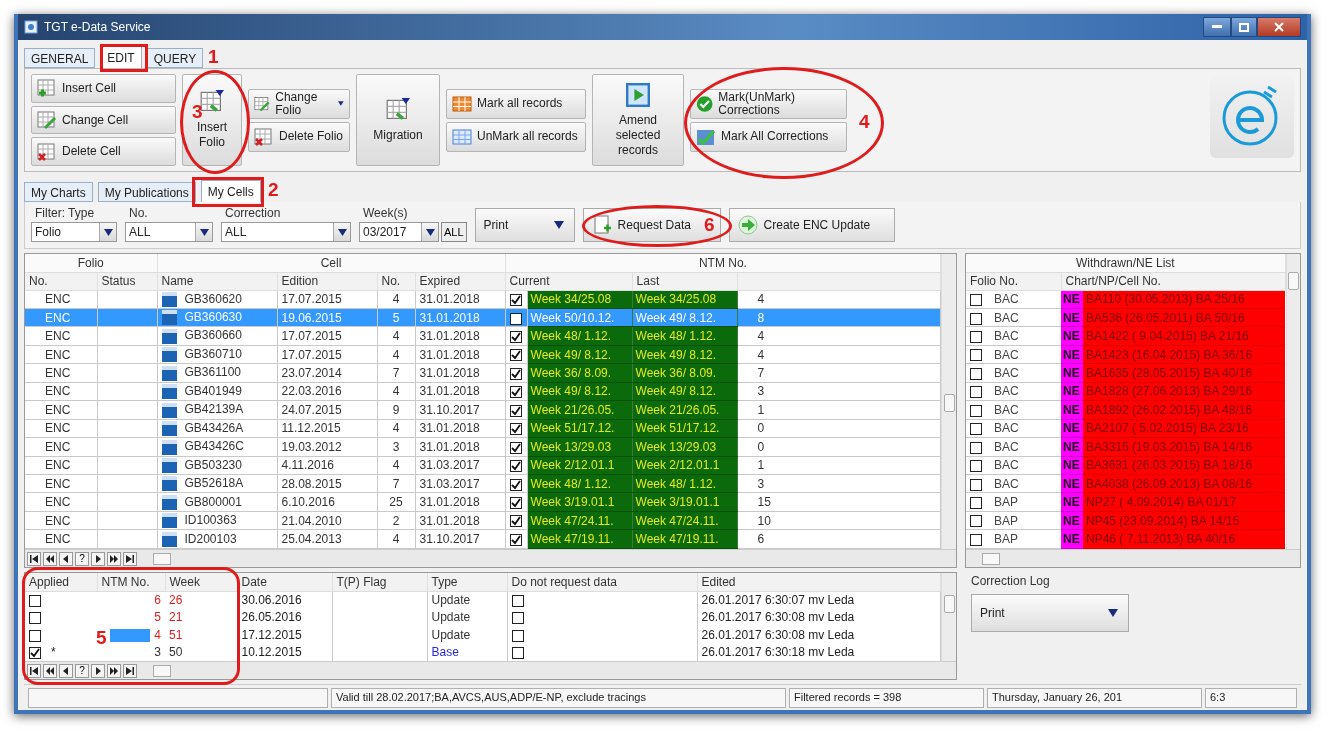 This screenshot has height=747, width=1341. Describe the element at coordinates (103, 120) in the screenshot. I see `ribbon-button: Change Cell` at that location.